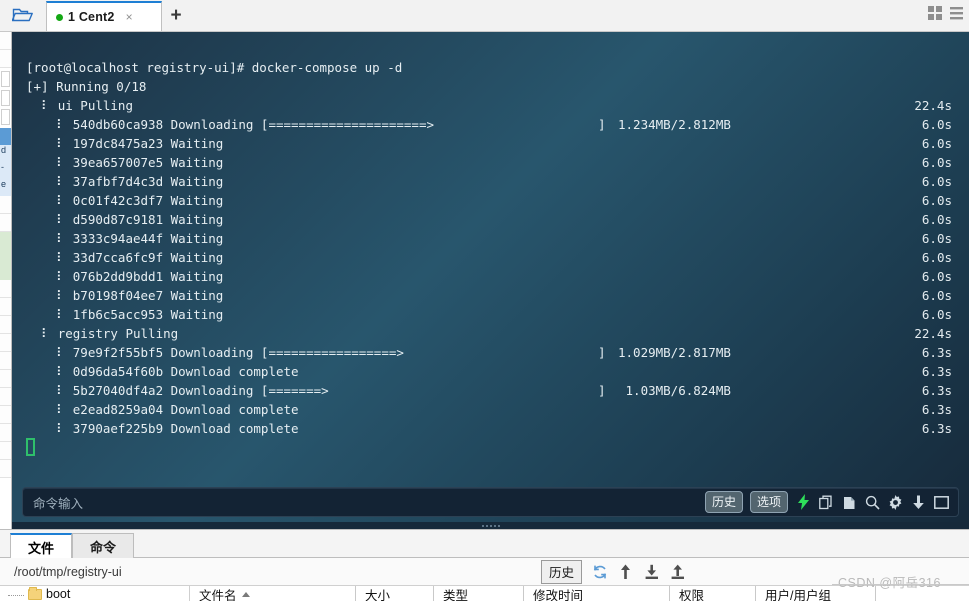 This screenshot has height=601, width=969. Describe the element at coordinates (651, 571) in the screenshot. I see `download-to-disk-icon` at that location.